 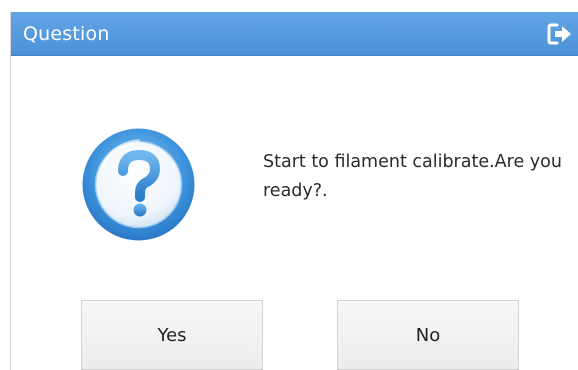 I want to click on no-button-label: No, so click(x=428, y=335).